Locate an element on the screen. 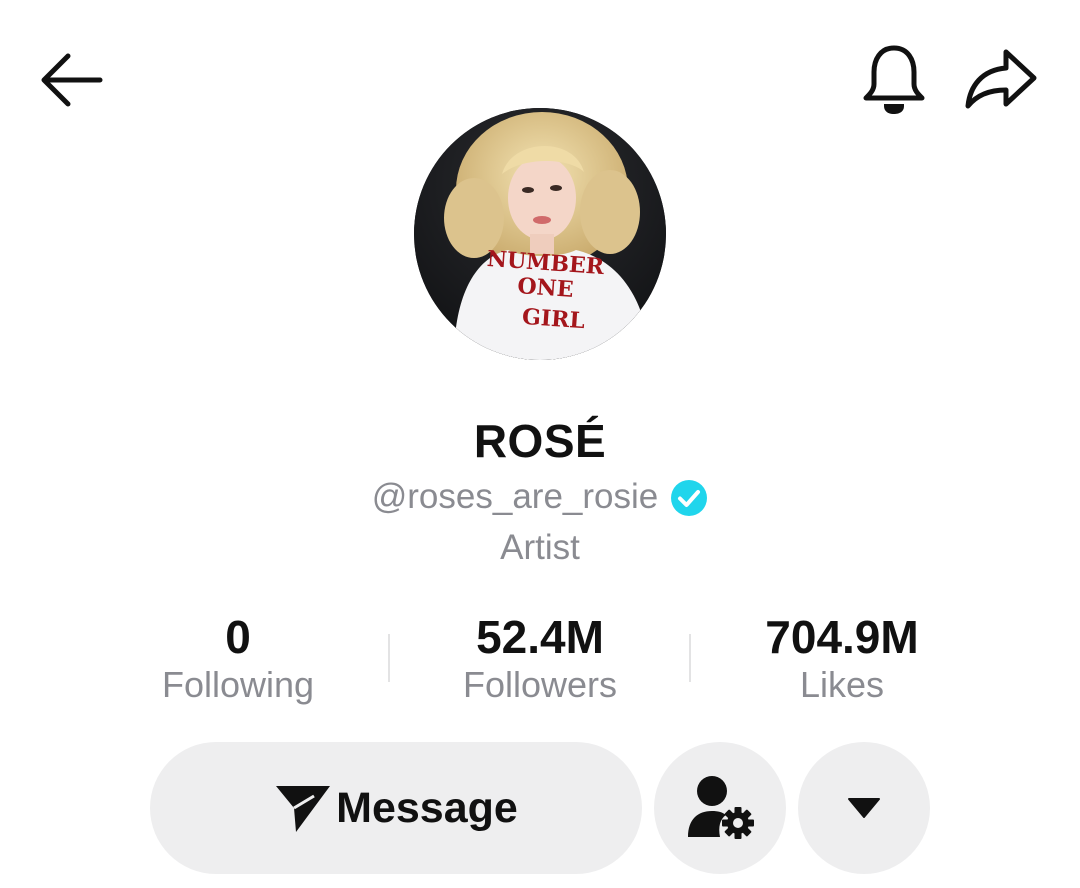 The image size is (1080, 888). stat-label: Following is located at coordinates (238, 684).